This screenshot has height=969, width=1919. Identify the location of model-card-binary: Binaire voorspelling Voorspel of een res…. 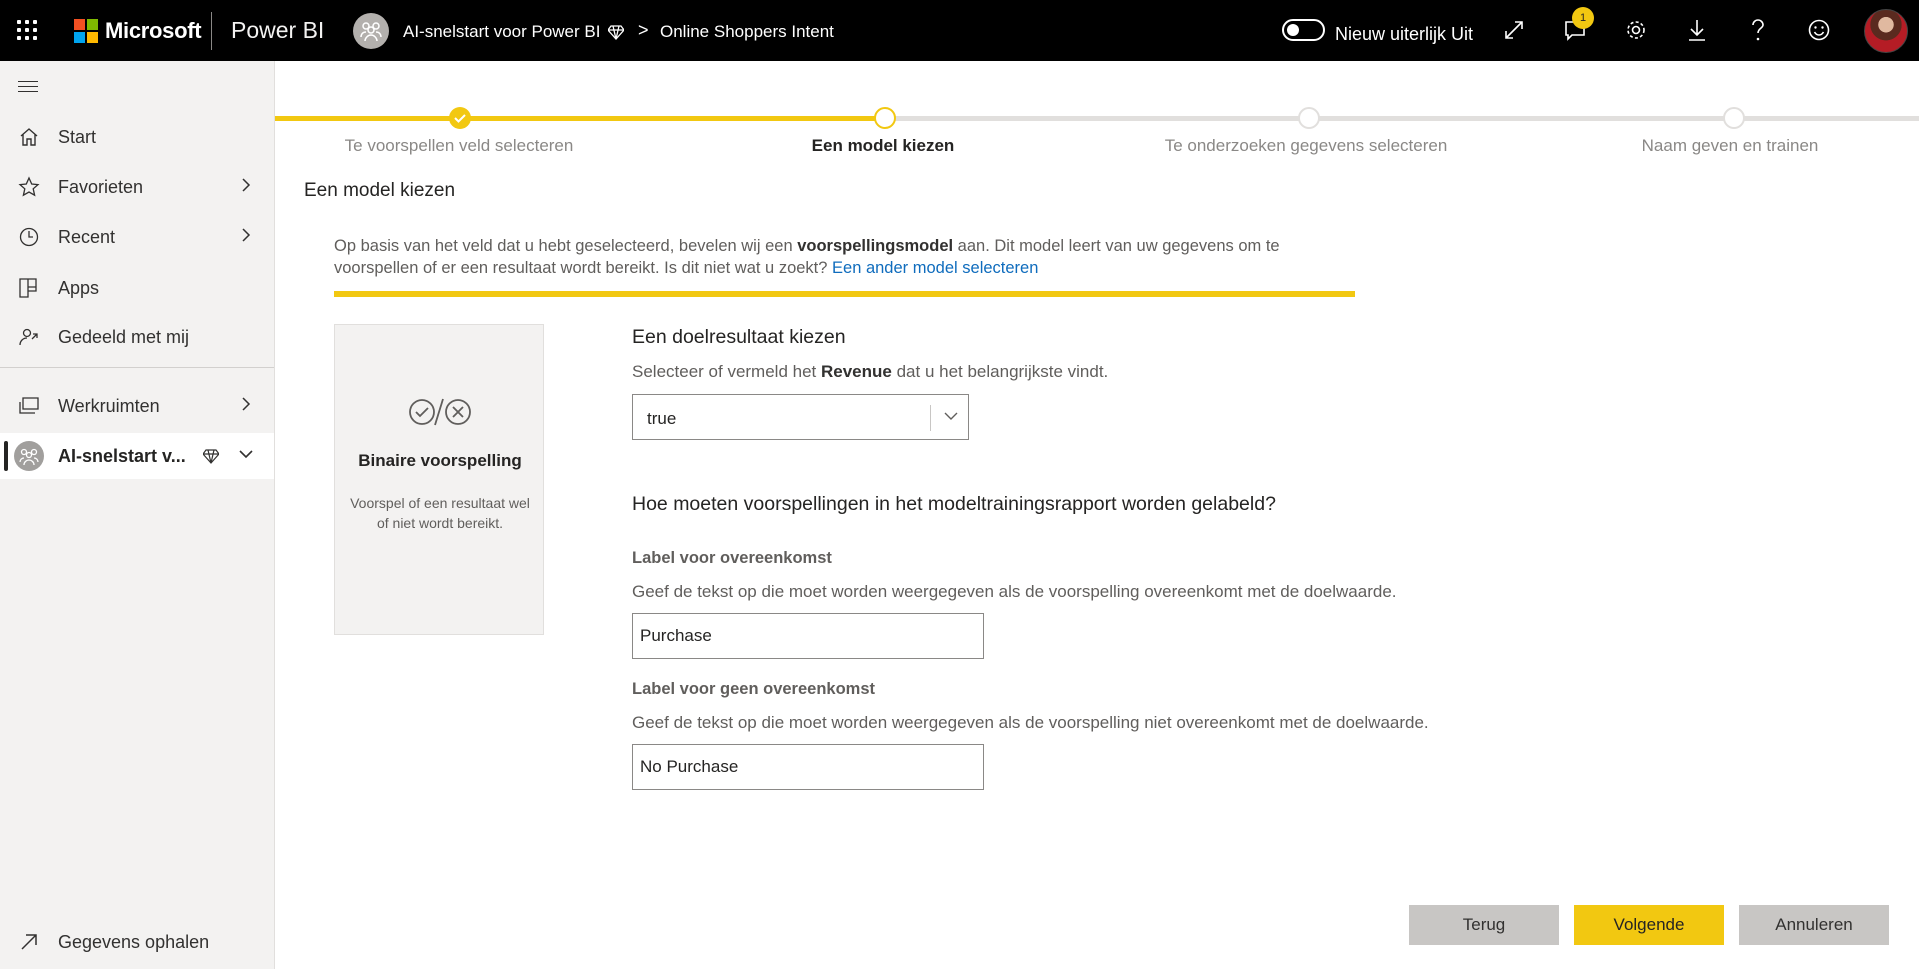
(439, 479).